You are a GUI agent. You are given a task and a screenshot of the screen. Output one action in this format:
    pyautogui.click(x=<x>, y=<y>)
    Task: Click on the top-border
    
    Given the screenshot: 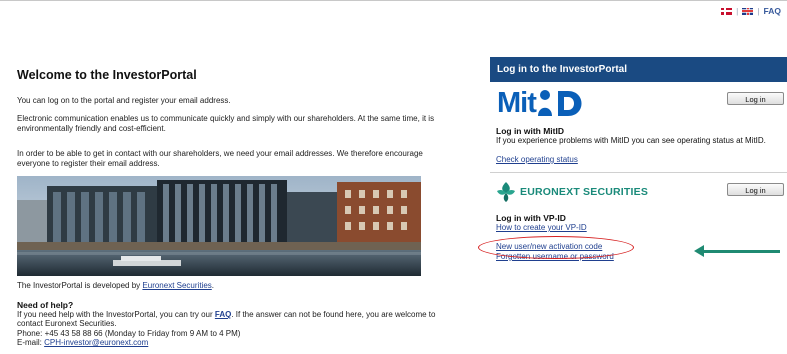 What is the action you would take?
    pyautogui.click(x=393, y=0)
    